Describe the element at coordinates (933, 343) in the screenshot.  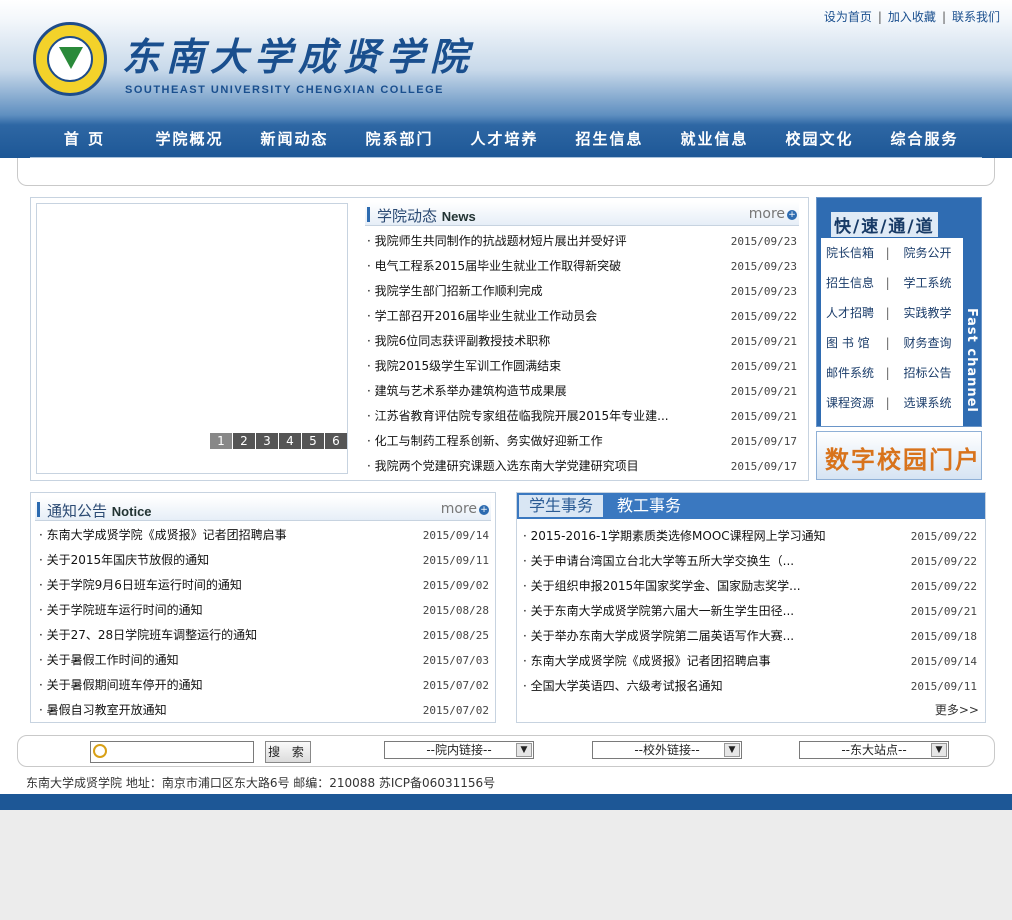
I see `fast-link-finance: 财务查询` at that location.